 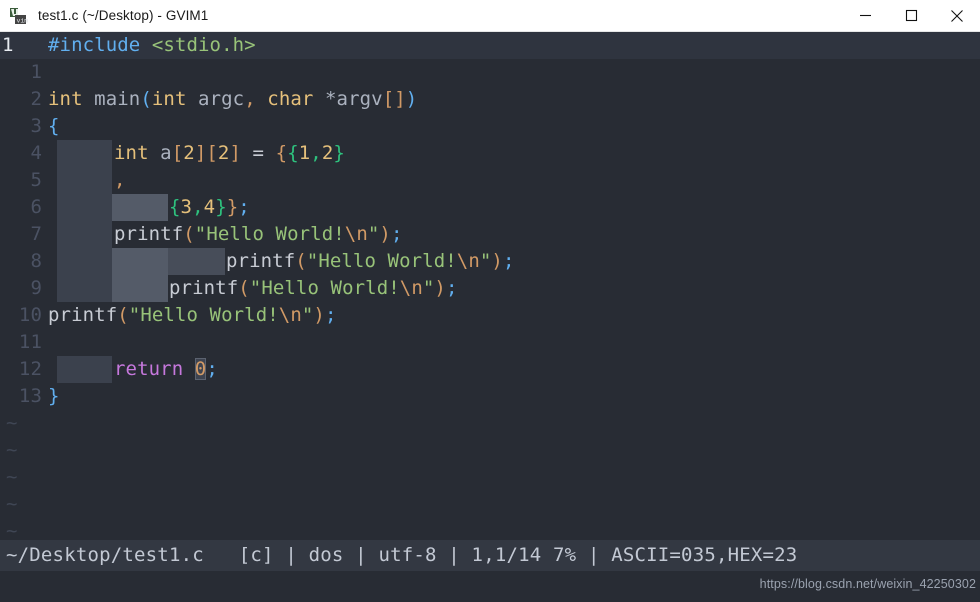 What do you see at coordinates (30, 315) in the screenshot?
I see `line-number: 10` at bounding box center [30, 315].